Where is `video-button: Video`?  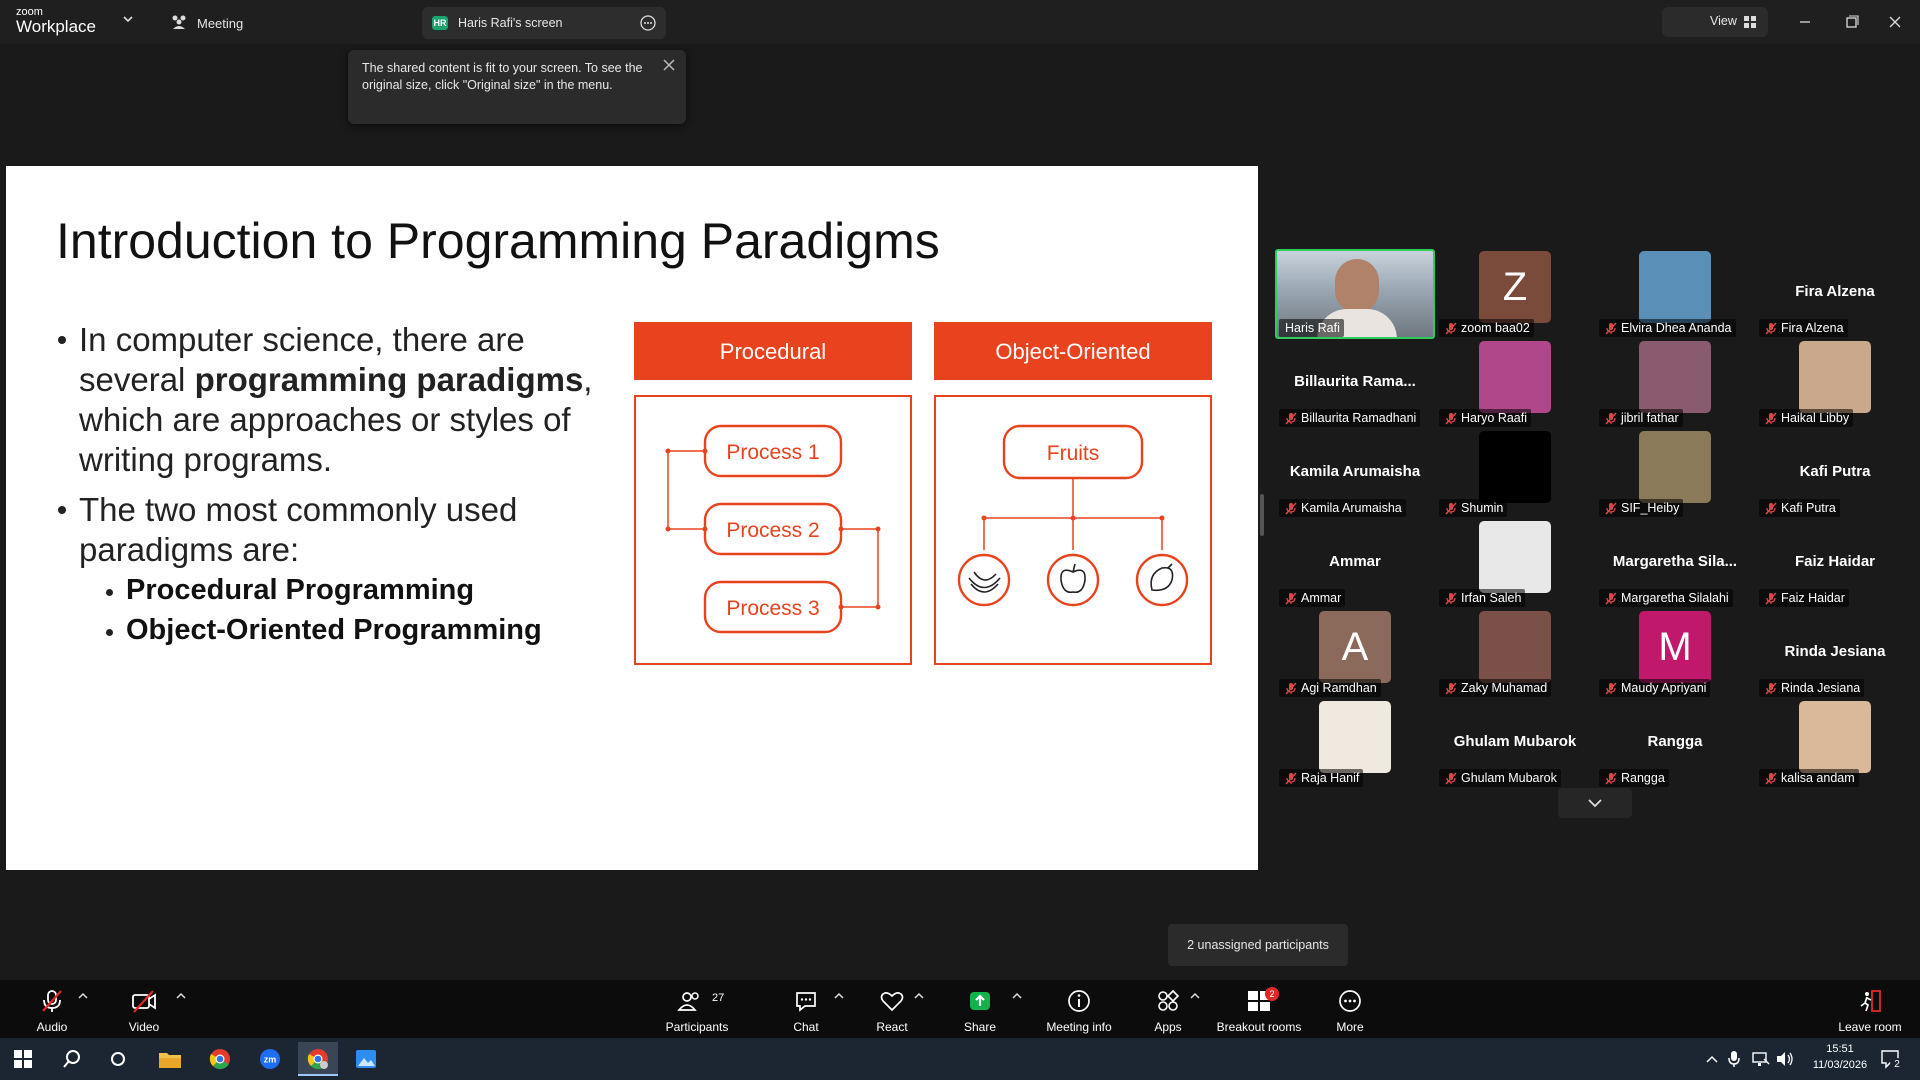
video-button: Video is located at coordinates (144, 1009).